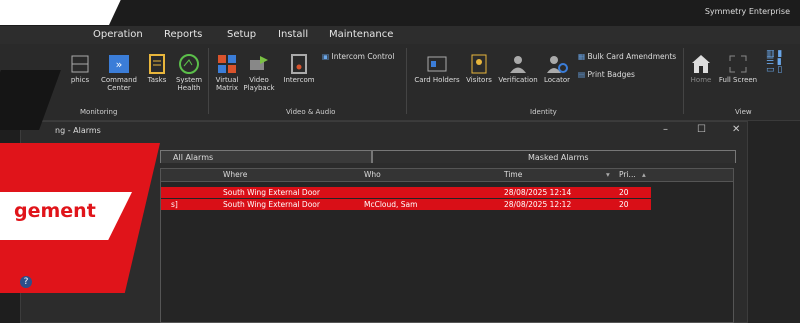  I want to click on home-button: Home, so click(701, 69).